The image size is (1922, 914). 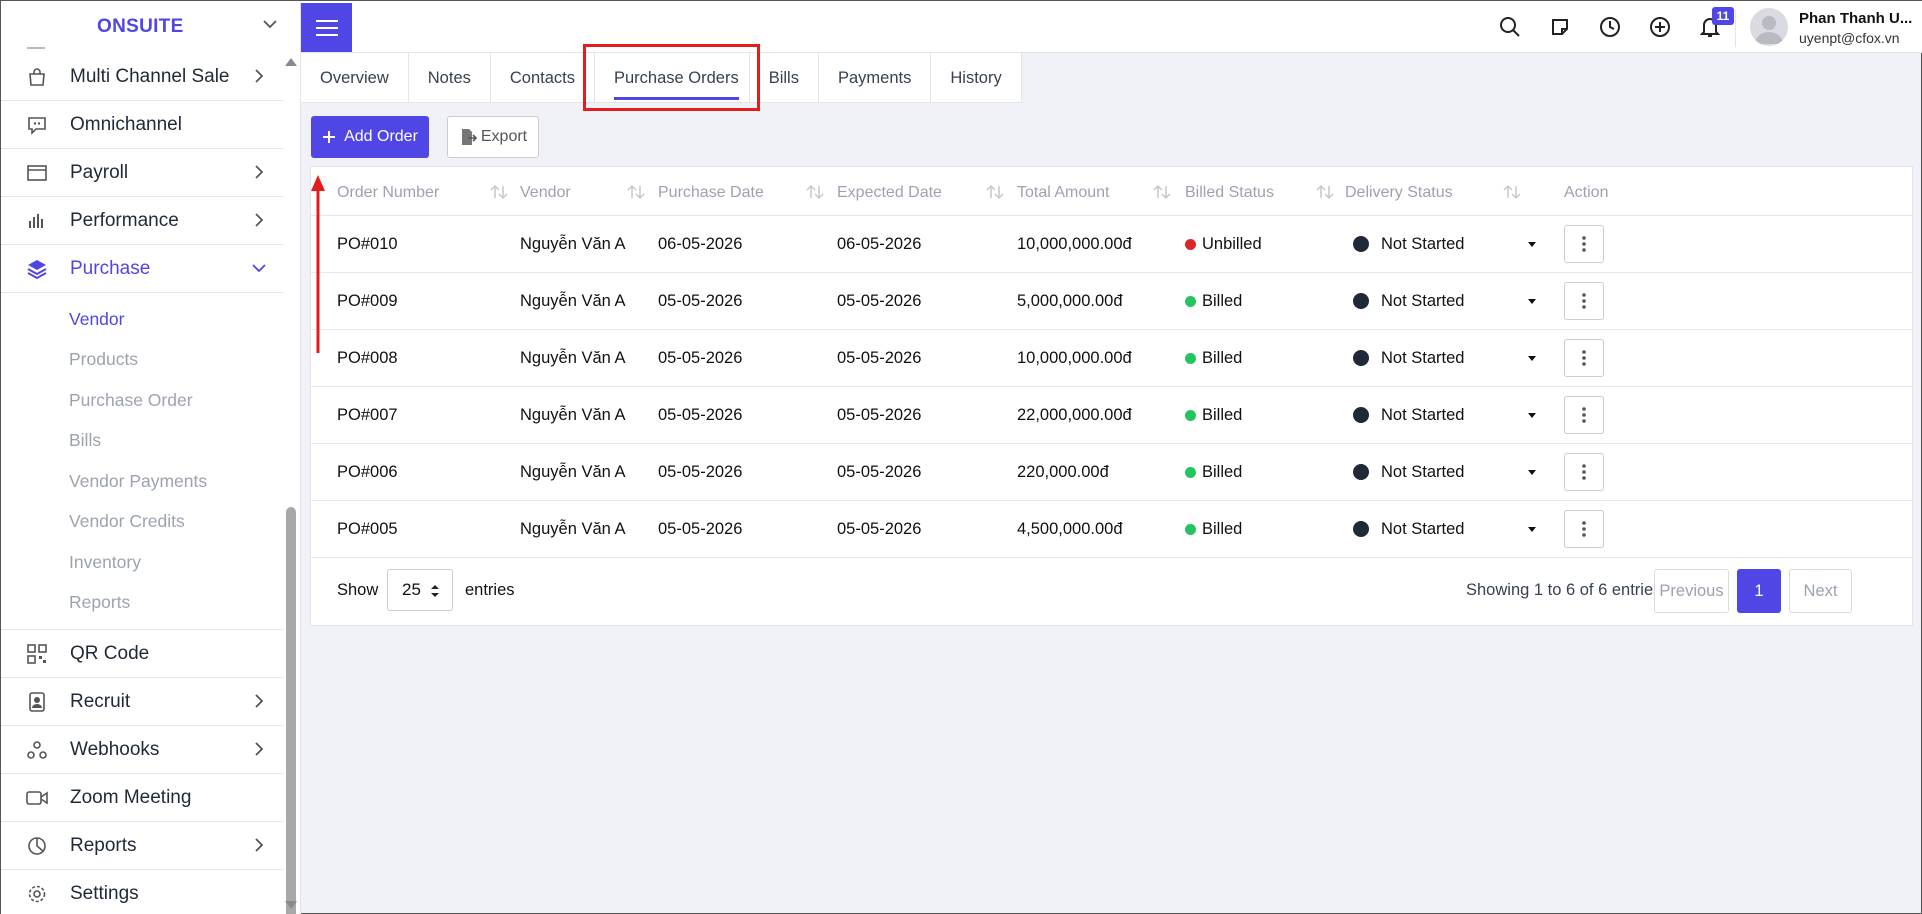 I want to click on brand: ONSUITE, so click(x=150, y=27).